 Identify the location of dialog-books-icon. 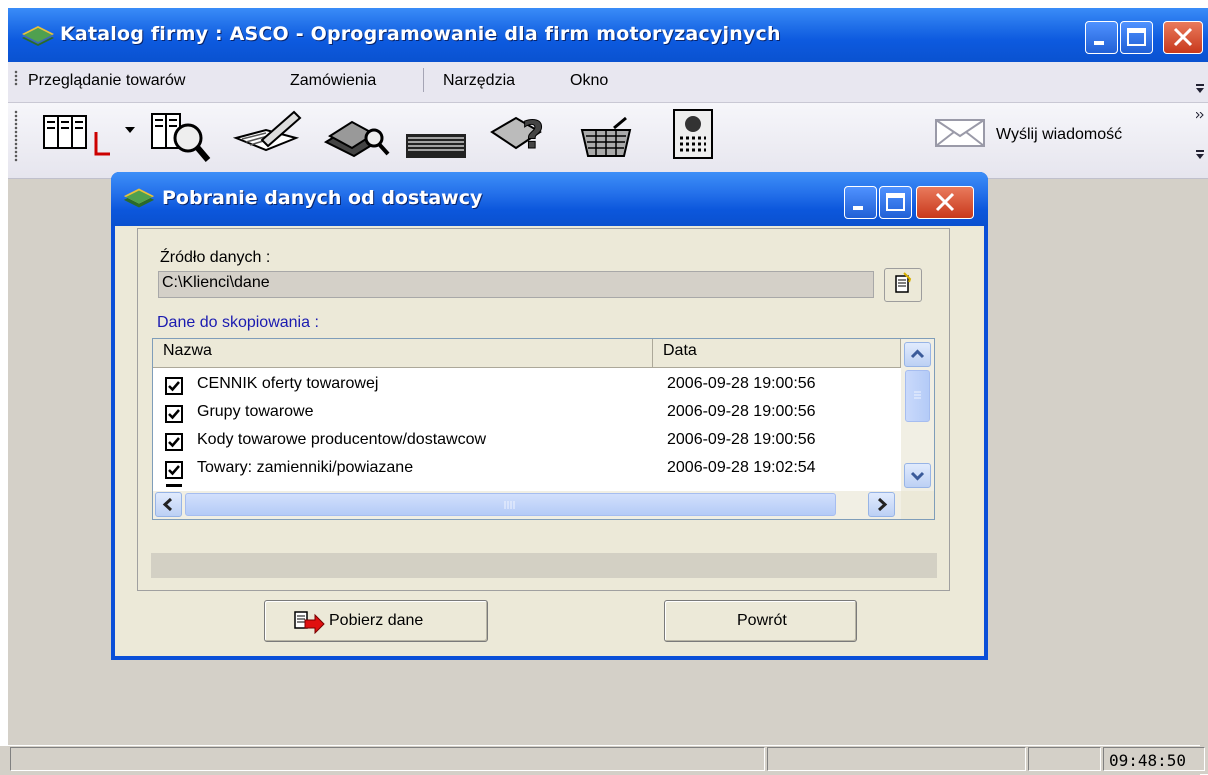
(139, 198).